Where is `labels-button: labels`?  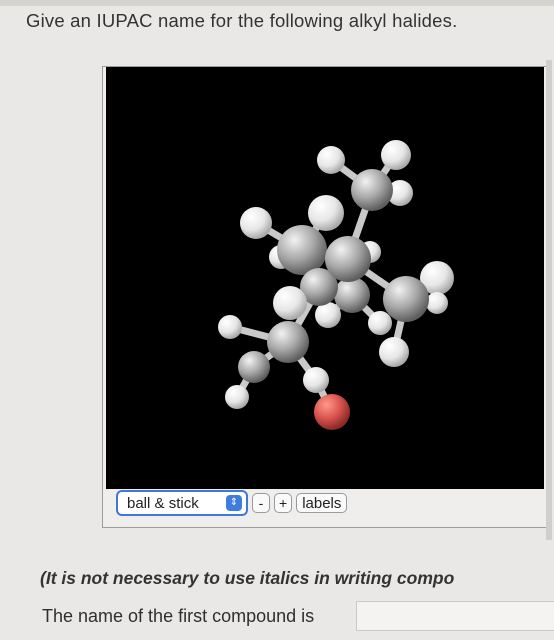 labels-button: labels is located at coordinates (322, 503).